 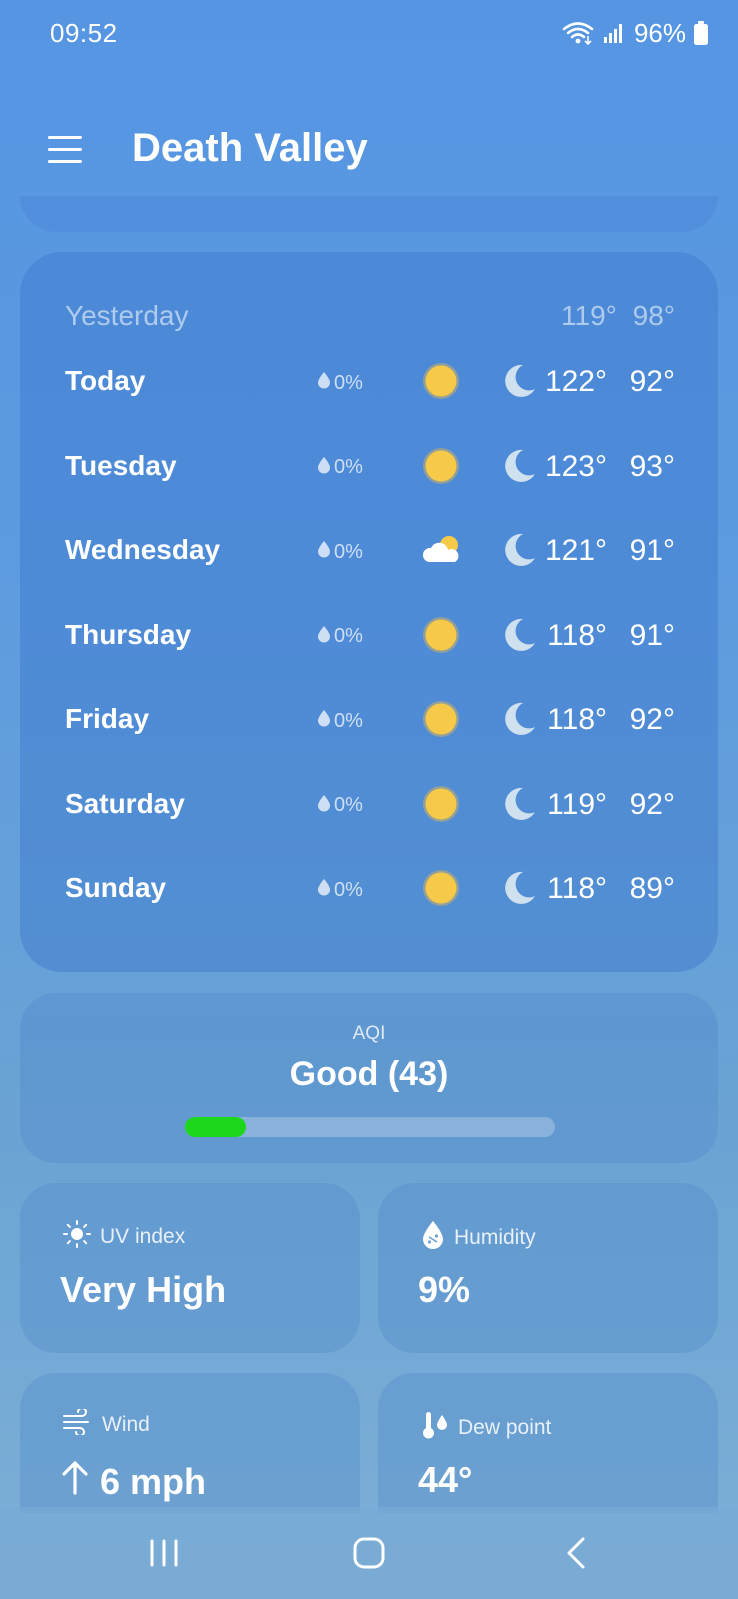 I want to click on uv-index-card: UV index Very High, so click(x=190, y=1268).